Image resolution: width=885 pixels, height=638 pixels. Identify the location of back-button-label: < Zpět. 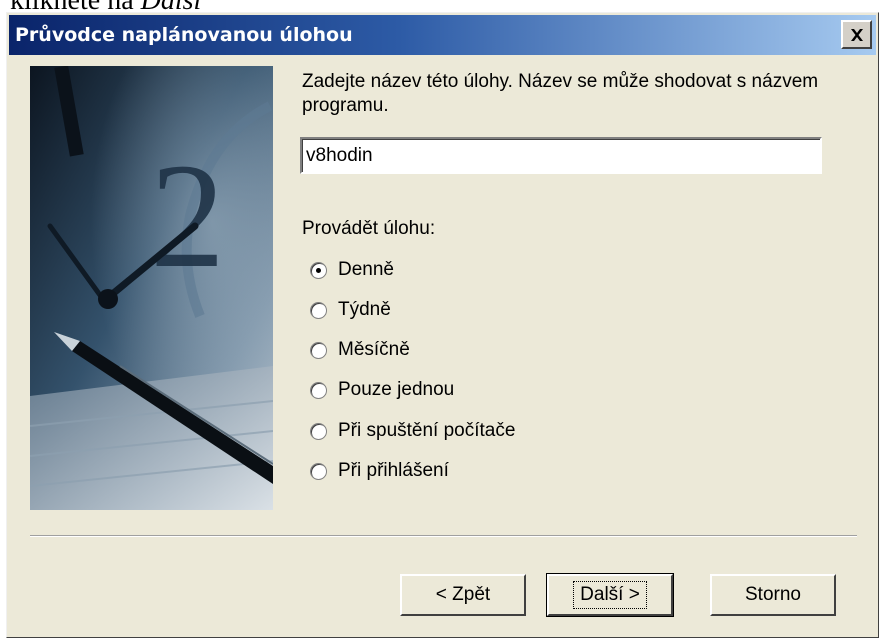
(463, 594).